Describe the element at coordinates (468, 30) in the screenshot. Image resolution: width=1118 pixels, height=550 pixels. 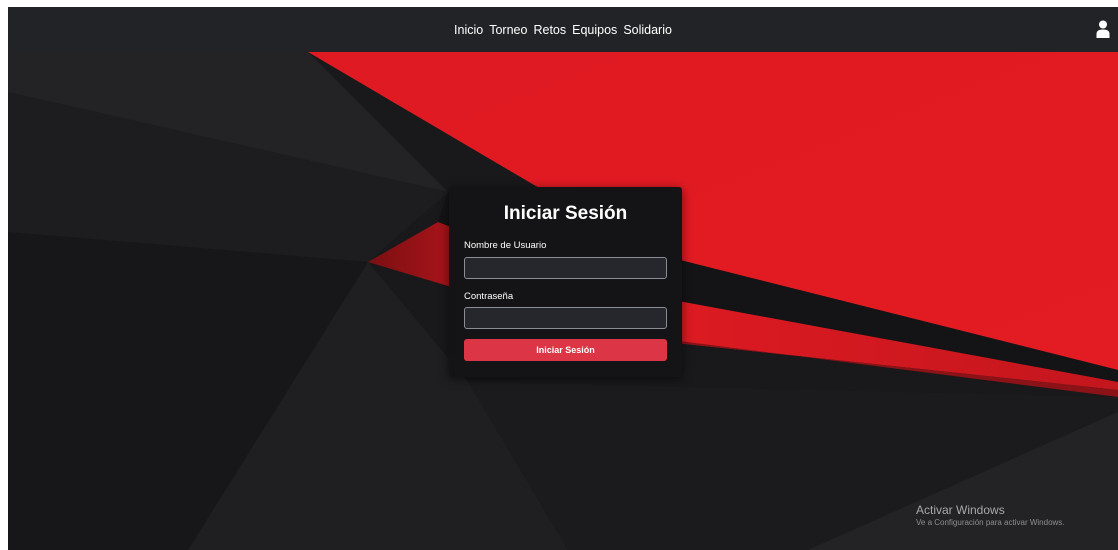
I see `nav-link-inicio: Inicio` at that location.